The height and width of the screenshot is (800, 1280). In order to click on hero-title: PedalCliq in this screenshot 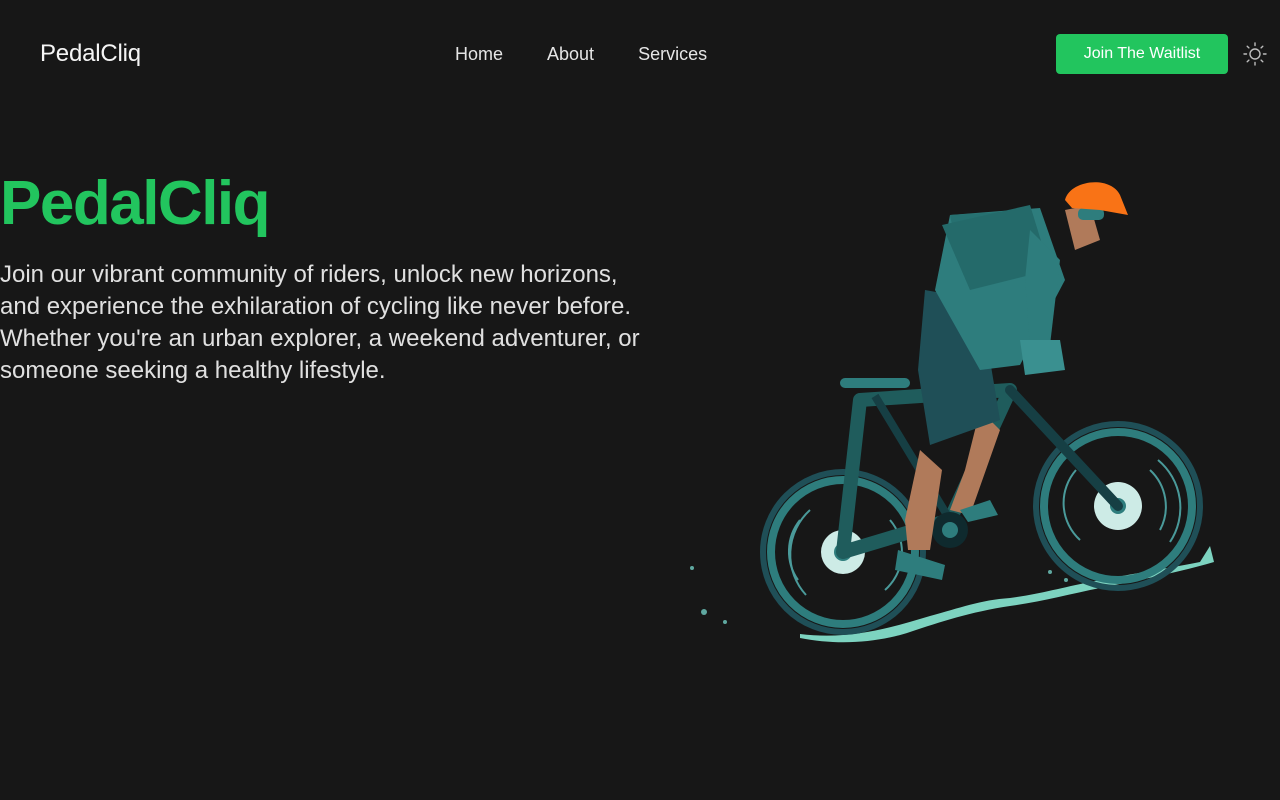, I will do `click(135, 203)`.